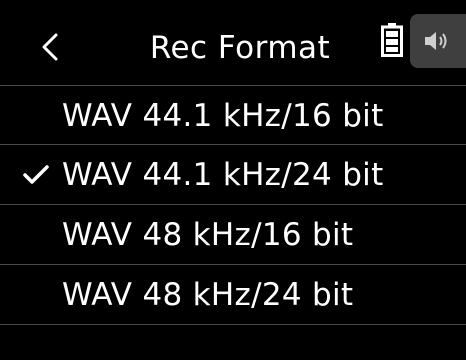 This screenshot has height=360, width=466. Describe the element at coordinates (240, 48) in the screenshot. I see `page-title: Rec Format` at that location.